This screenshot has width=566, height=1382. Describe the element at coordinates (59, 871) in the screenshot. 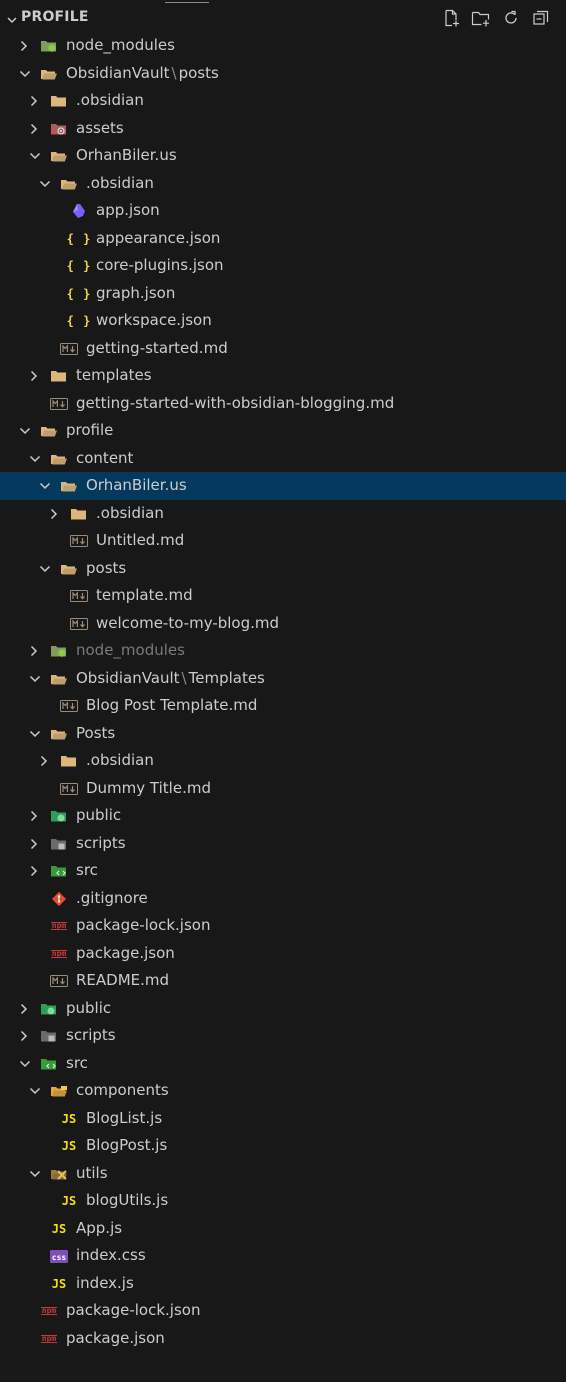

I see `src-folder-icon` at that location.